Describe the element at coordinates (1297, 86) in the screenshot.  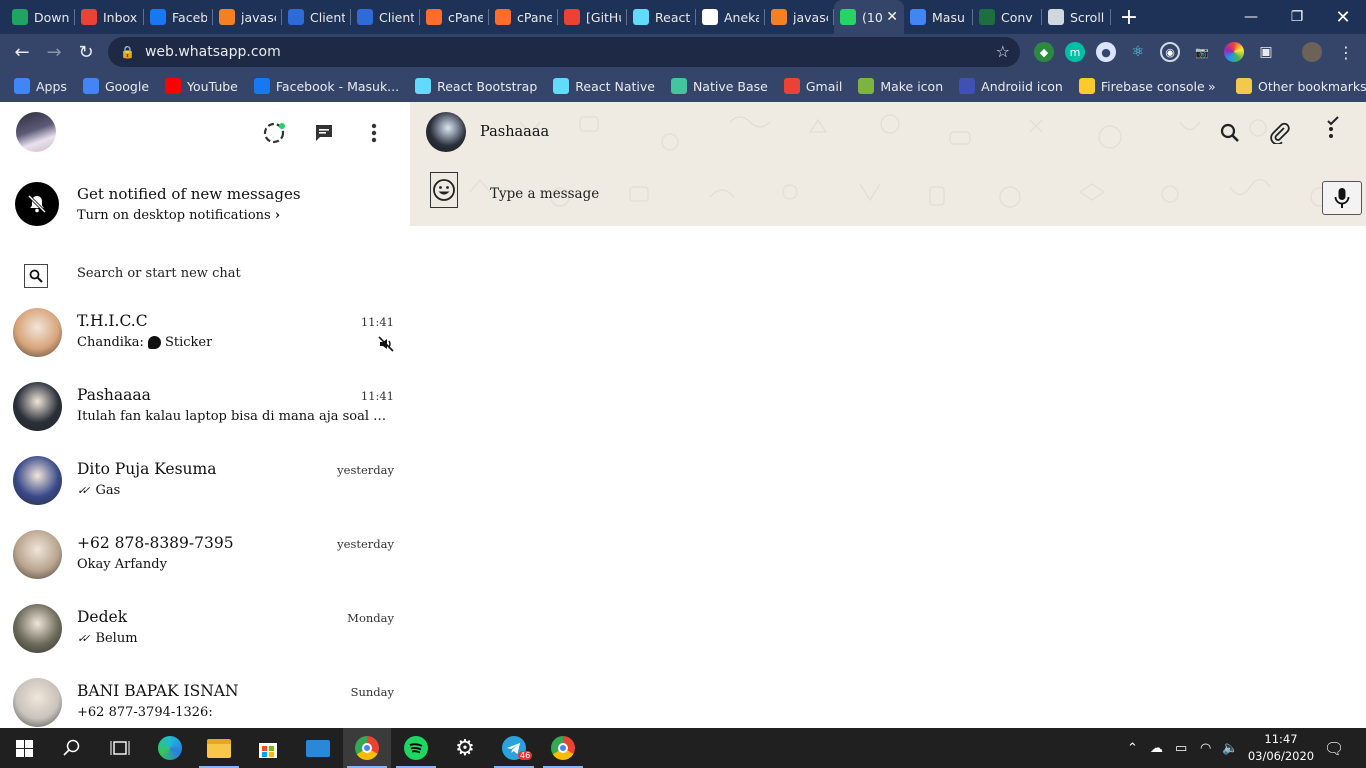
I see `other-bookmarks-folder: Other bookmarks` at that location.